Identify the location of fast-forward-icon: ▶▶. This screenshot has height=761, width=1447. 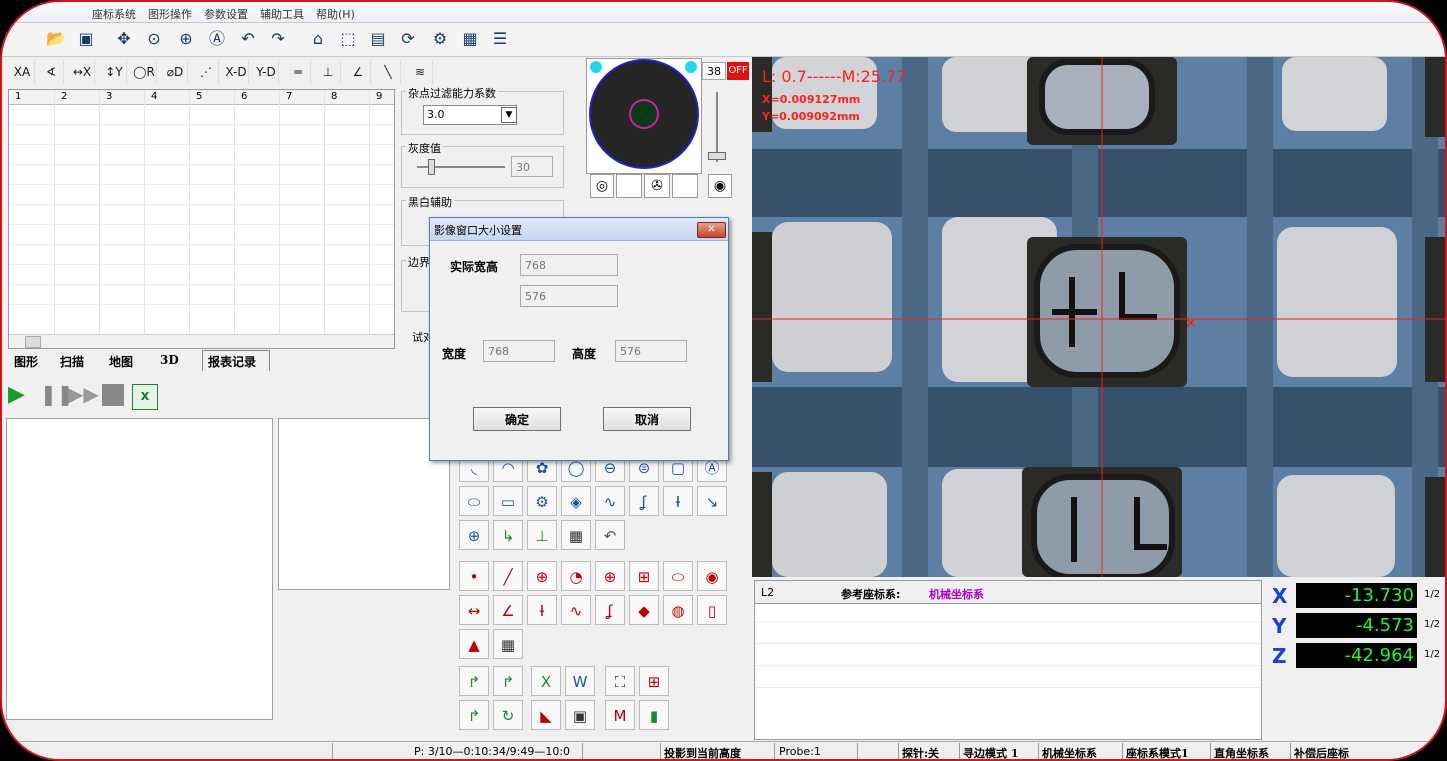
(83, 396).